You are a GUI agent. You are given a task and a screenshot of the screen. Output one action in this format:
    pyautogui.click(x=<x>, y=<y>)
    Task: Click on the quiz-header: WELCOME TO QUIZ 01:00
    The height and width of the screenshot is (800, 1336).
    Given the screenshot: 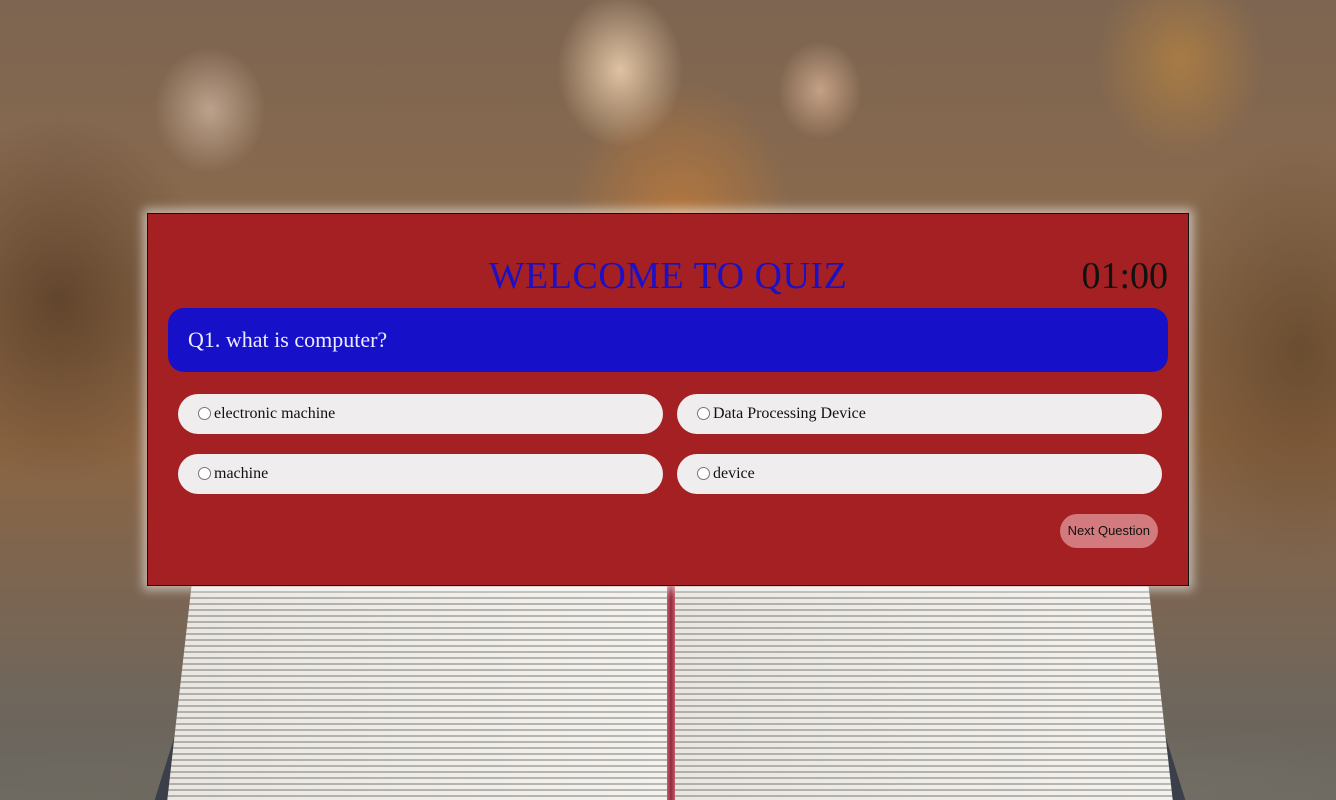 What is the action you would take?
    pyautogui.click(x=668, y=278)
    